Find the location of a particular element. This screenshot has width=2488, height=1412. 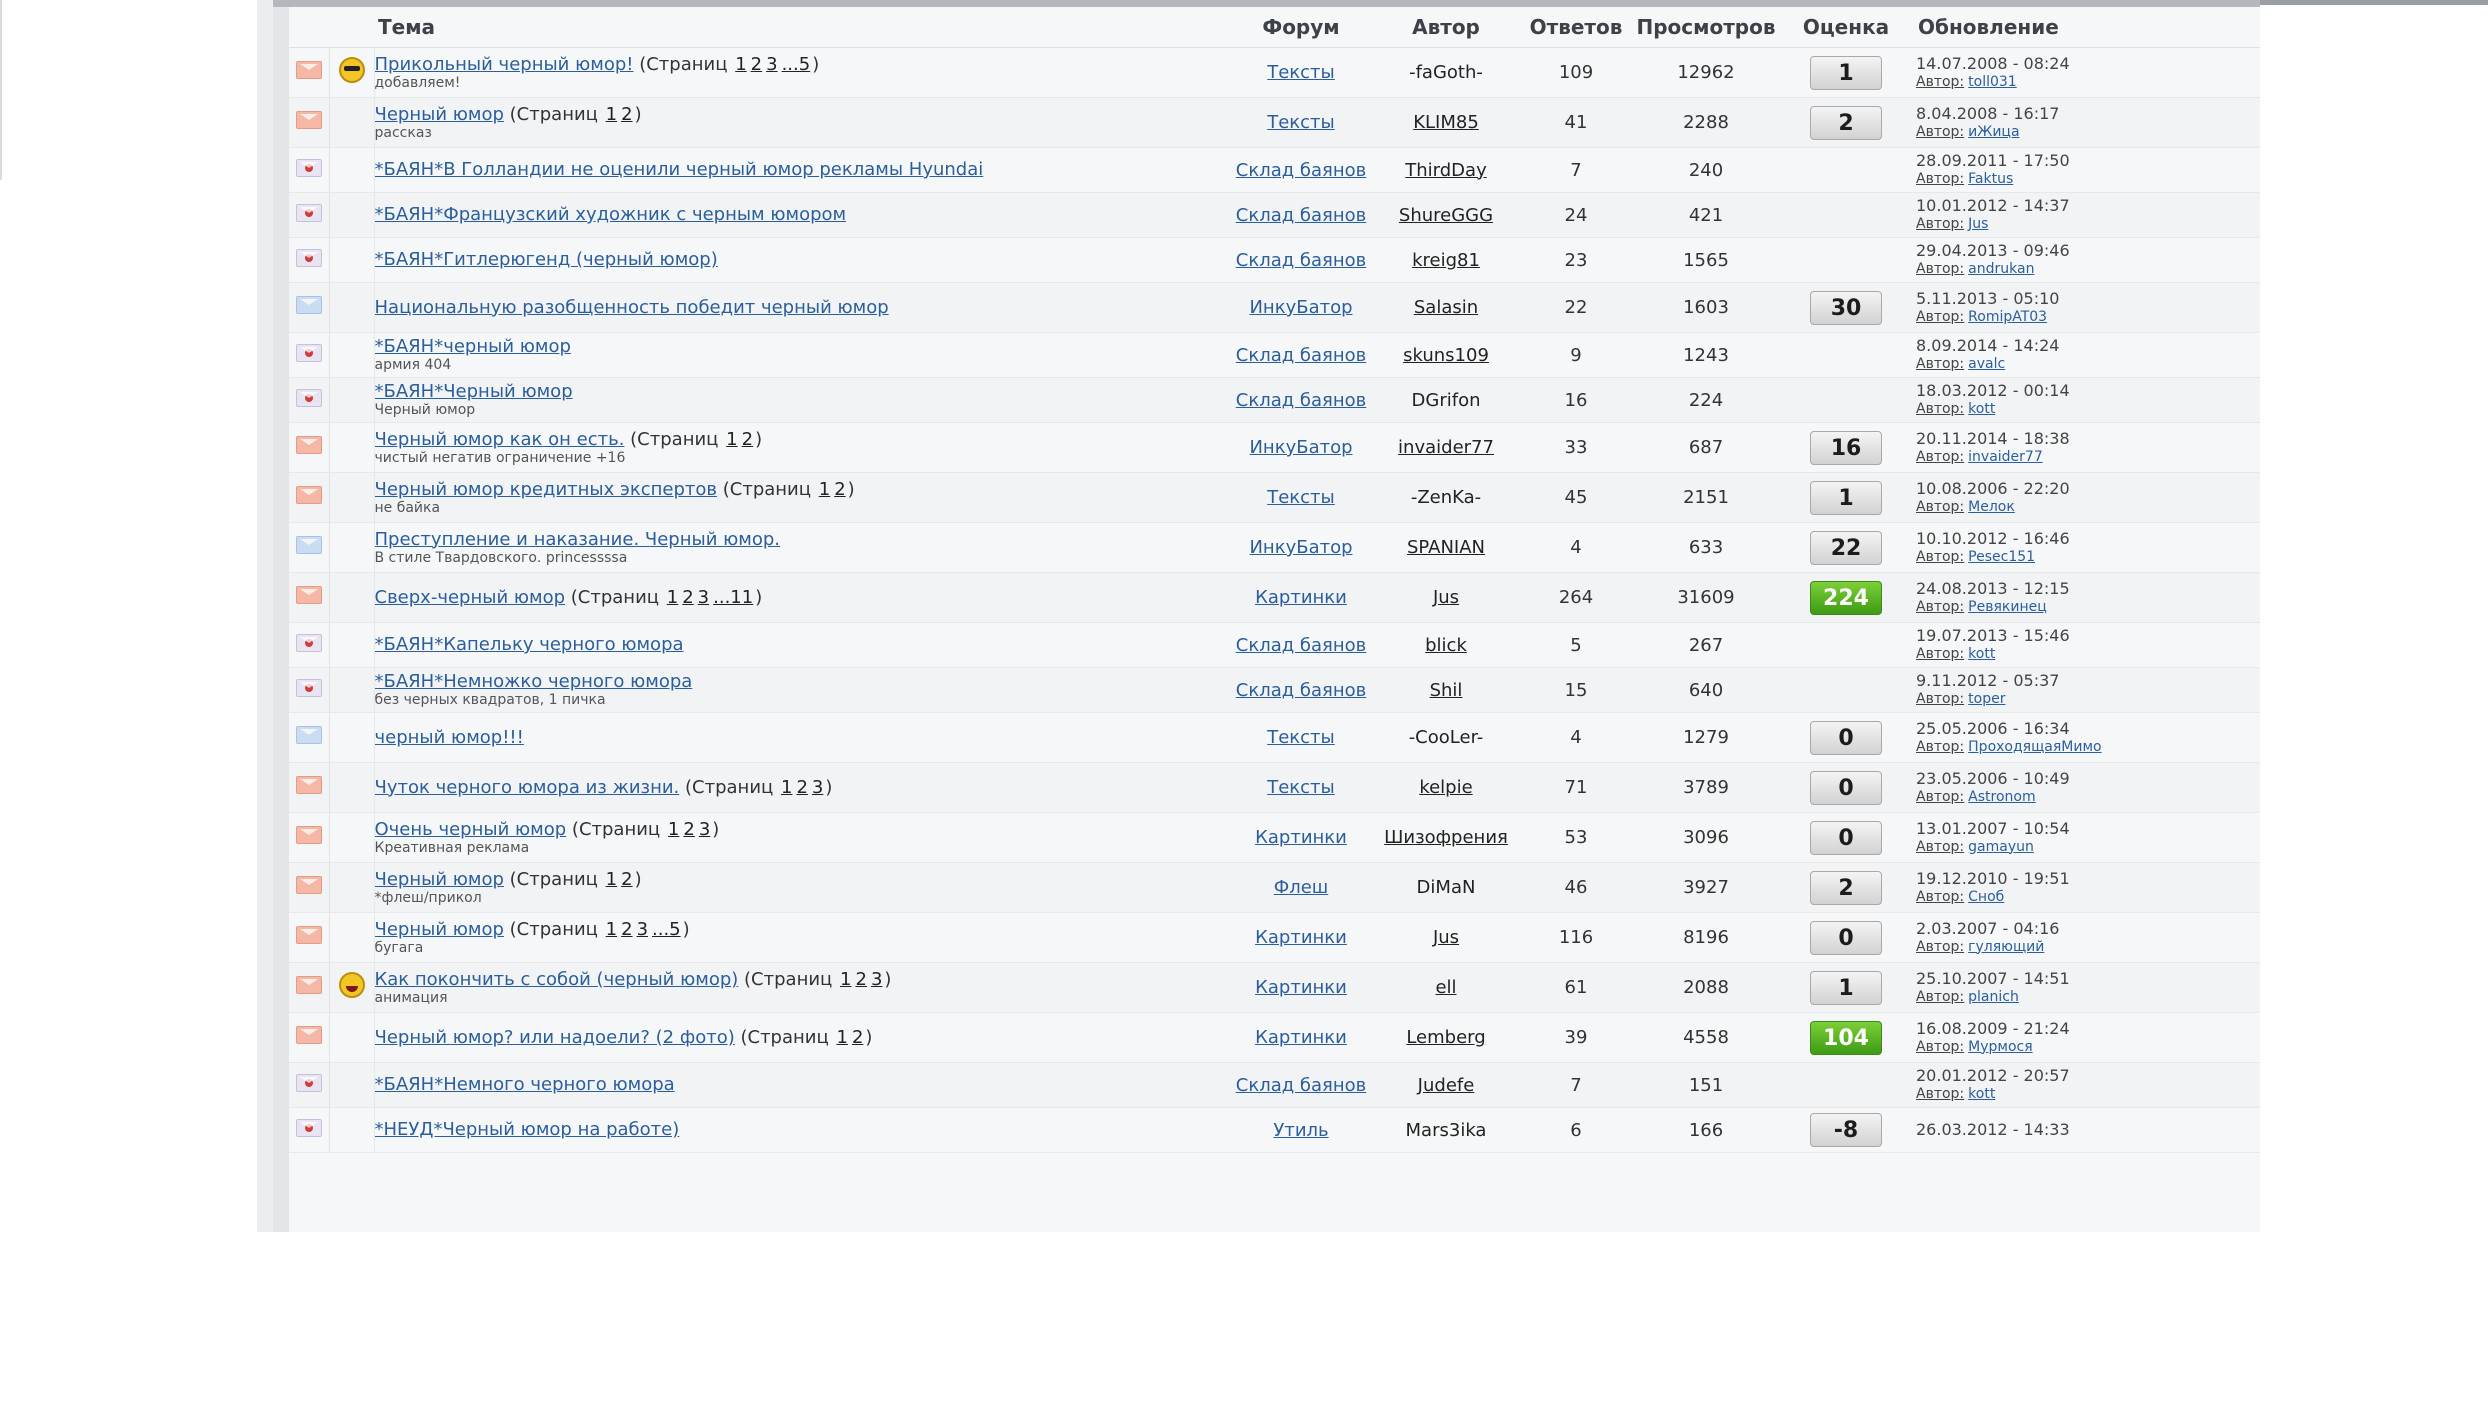

header-topic: Тема is located at coordinates (800, 27).